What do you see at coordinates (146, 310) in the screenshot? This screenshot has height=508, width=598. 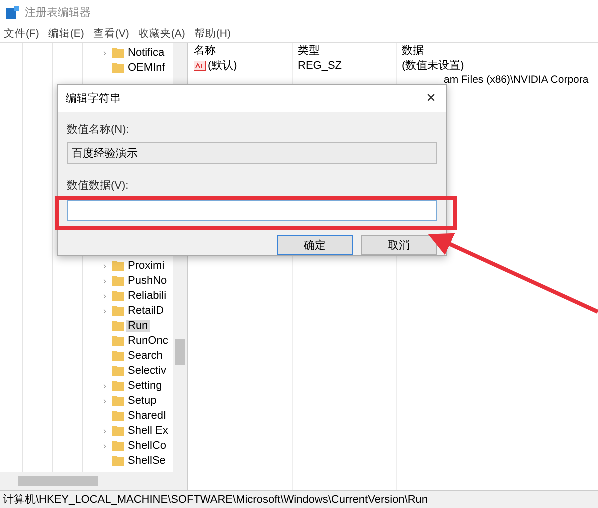 I see `tree-item: RetailD` at bounding box center [146, 310].